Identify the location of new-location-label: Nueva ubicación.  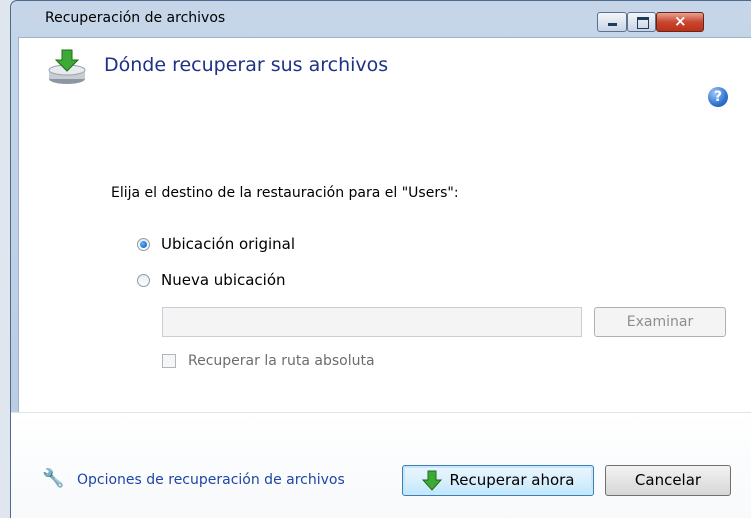
(223, 280).